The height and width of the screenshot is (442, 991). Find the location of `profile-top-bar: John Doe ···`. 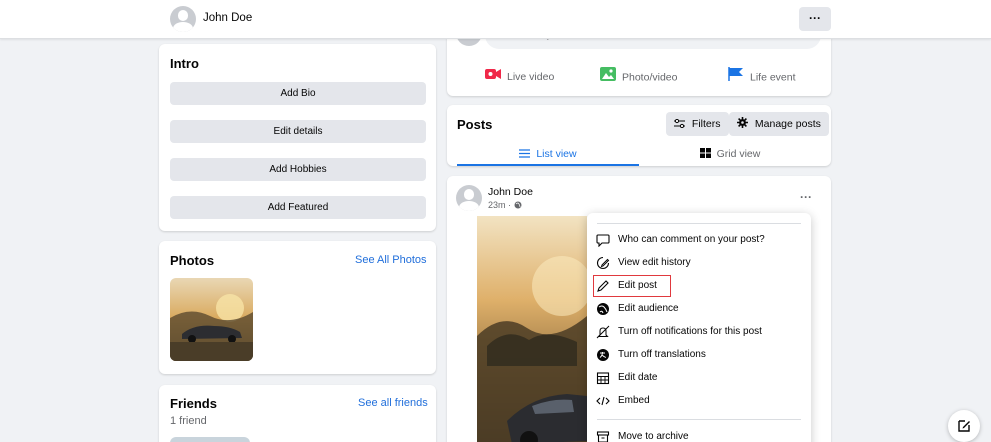

profile-top-bar: John Doe ··· is located at coordinates (495, 19).